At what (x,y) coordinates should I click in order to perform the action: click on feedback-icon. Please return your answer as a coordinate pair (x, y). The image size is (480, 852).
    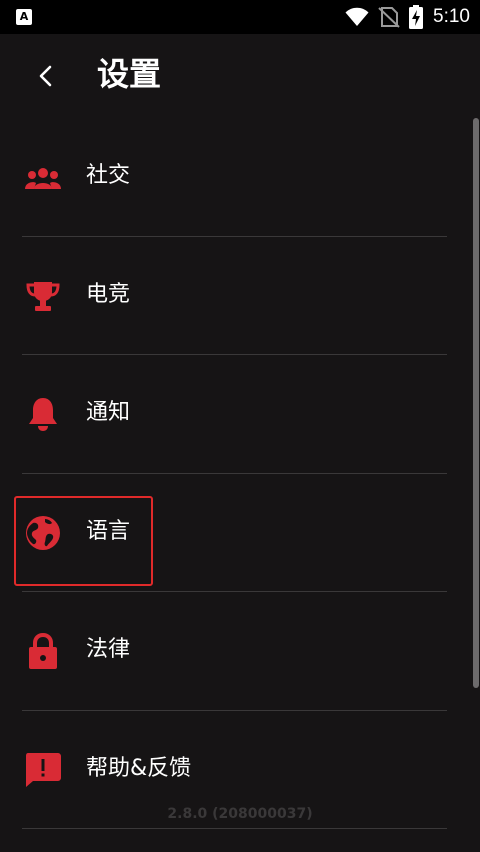
    Looking at the image, I should click on (43, 770).